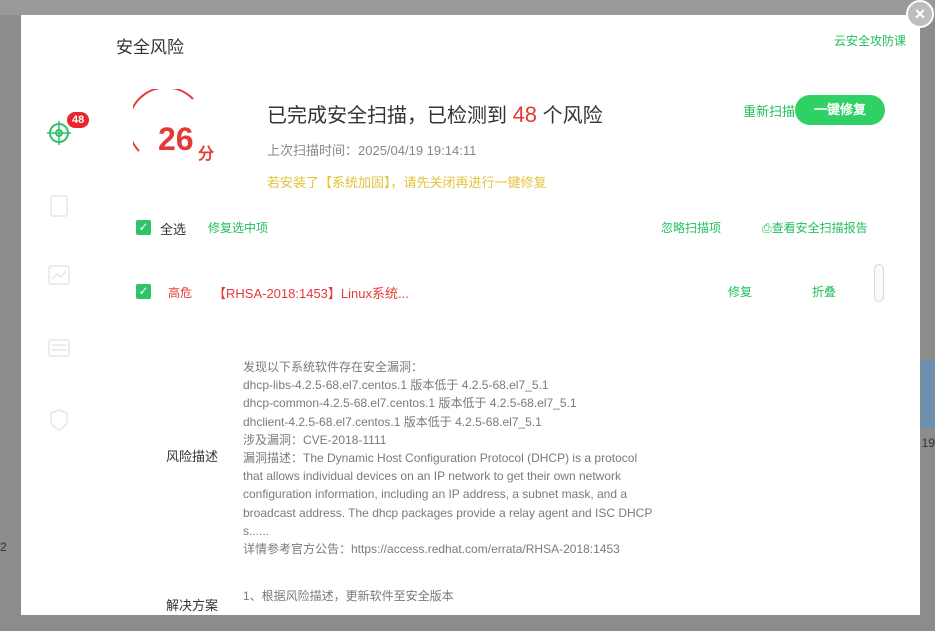 The height and width of the screenshot is (631, 935). Describe the element at coordinates (870, 40) in the screenshot. I see `top-link: 云安全攻防课` at that location.